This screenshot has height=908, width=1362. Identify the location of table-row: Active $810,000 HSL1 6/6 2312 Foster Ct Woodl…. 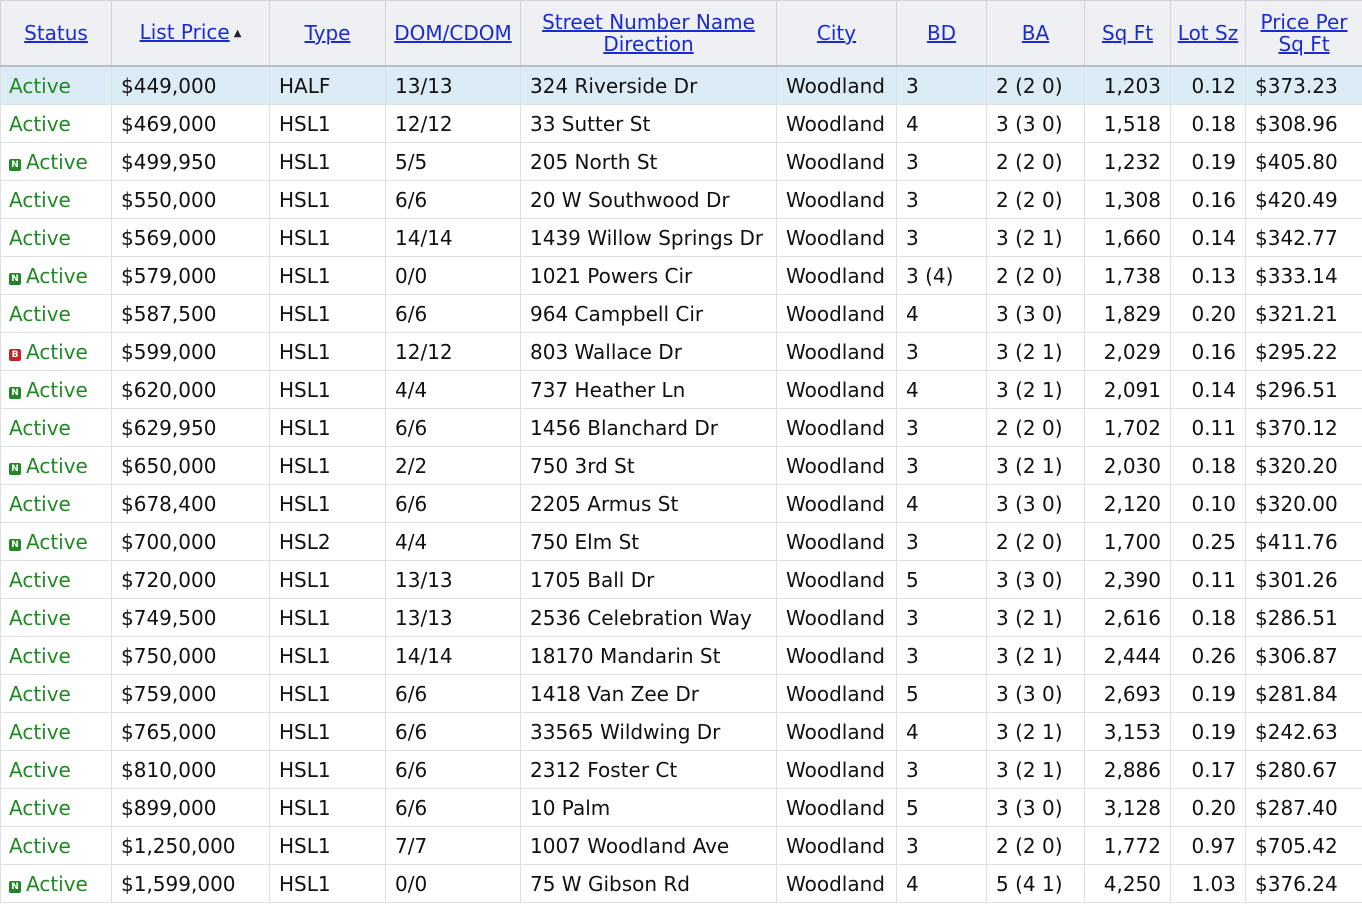
(681, 769).